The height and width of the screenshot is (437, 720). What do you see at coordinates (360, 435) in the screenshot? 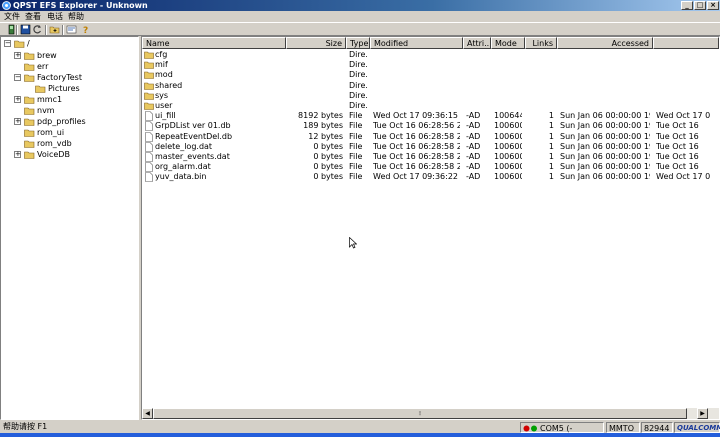
I see `taskbar-strip` at bounding box center [360, 435].